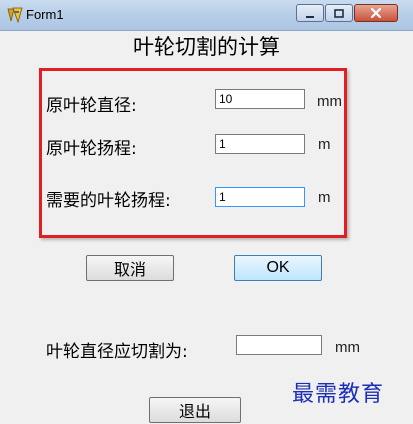 The image size is (413, 424). I want to click on cancel-button: 取消, so click(130, 268).